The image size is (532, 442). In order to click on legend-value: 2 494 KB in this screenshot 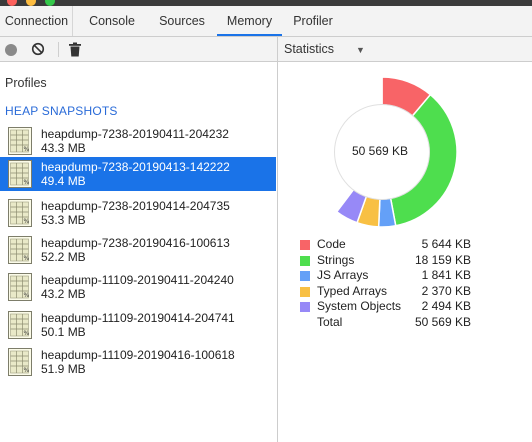, I will do `click(446, 306)`.